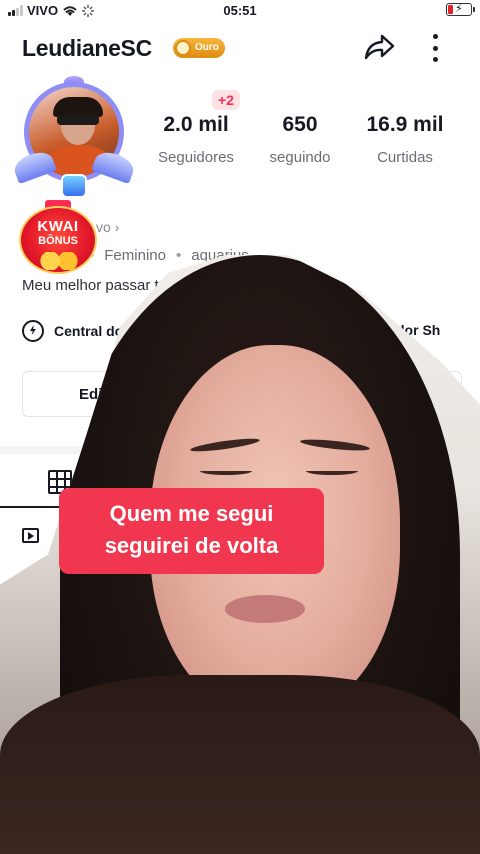 This screenshot has width=480, height=854. What do you see at coordinates (300, 139) in the screenshot?
I see `stat-following: 650 seguindo` at bounding box center [300, 139].